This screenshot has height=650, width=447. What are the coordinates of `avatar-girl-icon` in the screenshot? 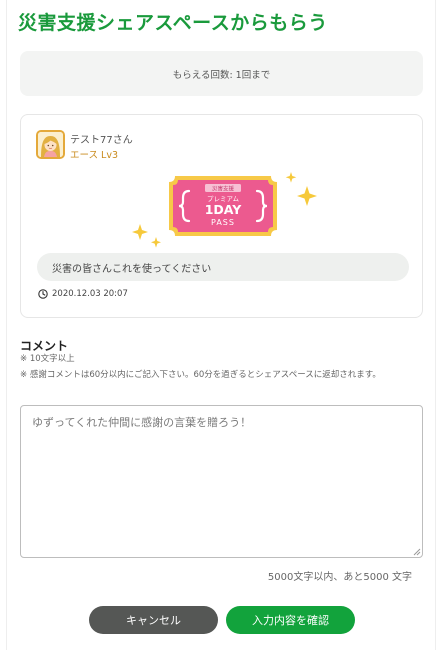 It's located at (50, 144).